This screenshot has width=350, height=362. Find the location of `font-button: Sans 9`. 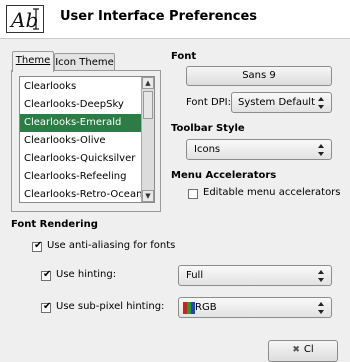

font-button: Sans 9 is located at coordinates (259, 76).